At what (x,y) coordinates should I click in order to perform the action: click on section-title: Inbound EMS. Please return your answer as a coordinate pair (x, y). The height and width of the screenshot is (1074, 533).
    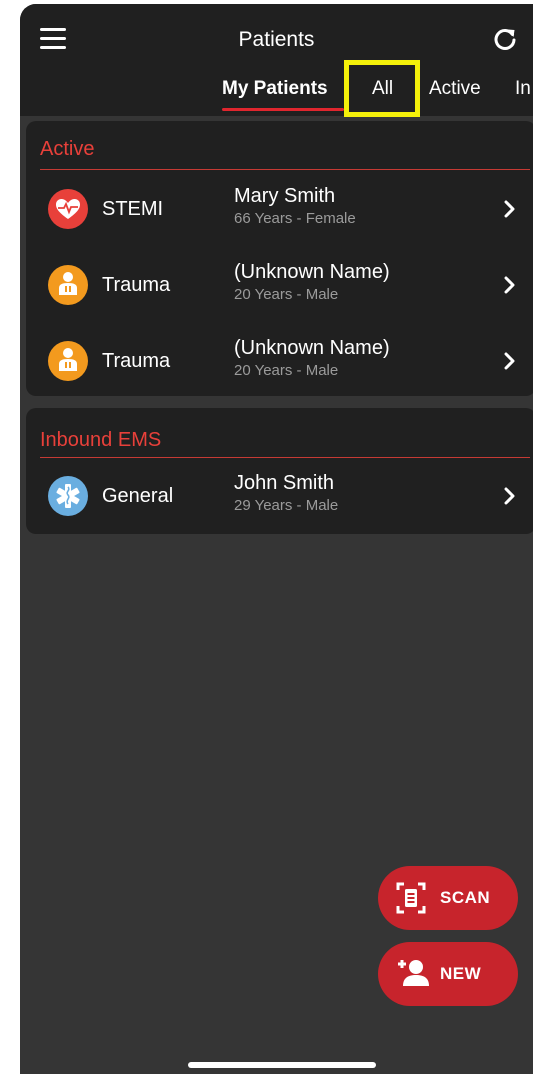
    Looking at the image, I should click on (101, 440).